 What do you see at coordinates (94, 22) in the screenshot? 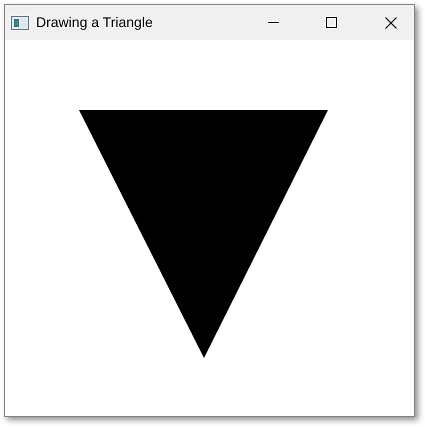
I see `window-title: Drawing a Triangle` at bounding box center [94, 22].